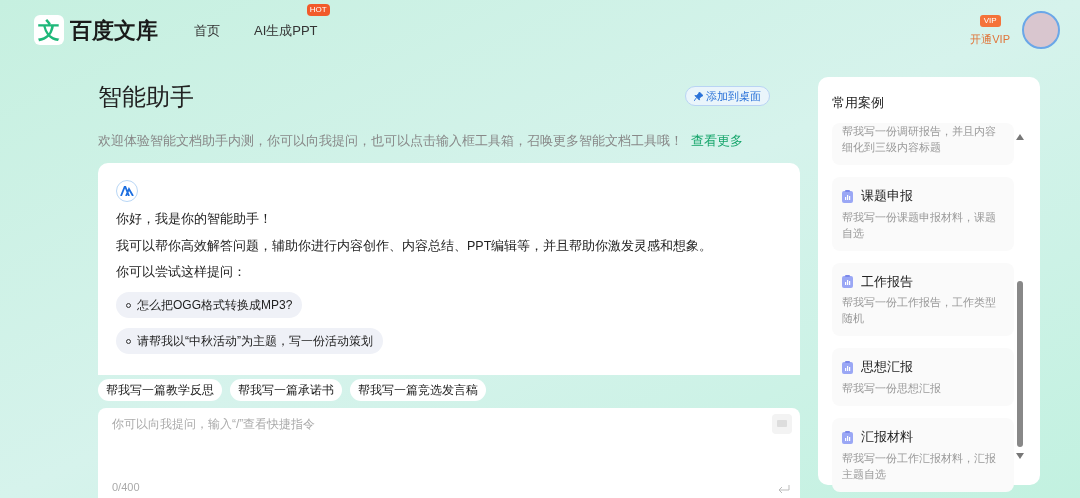  Describe the element at coordinates (887, 368) in the screenshot. I see `case-title: 思想汇报` at that location.